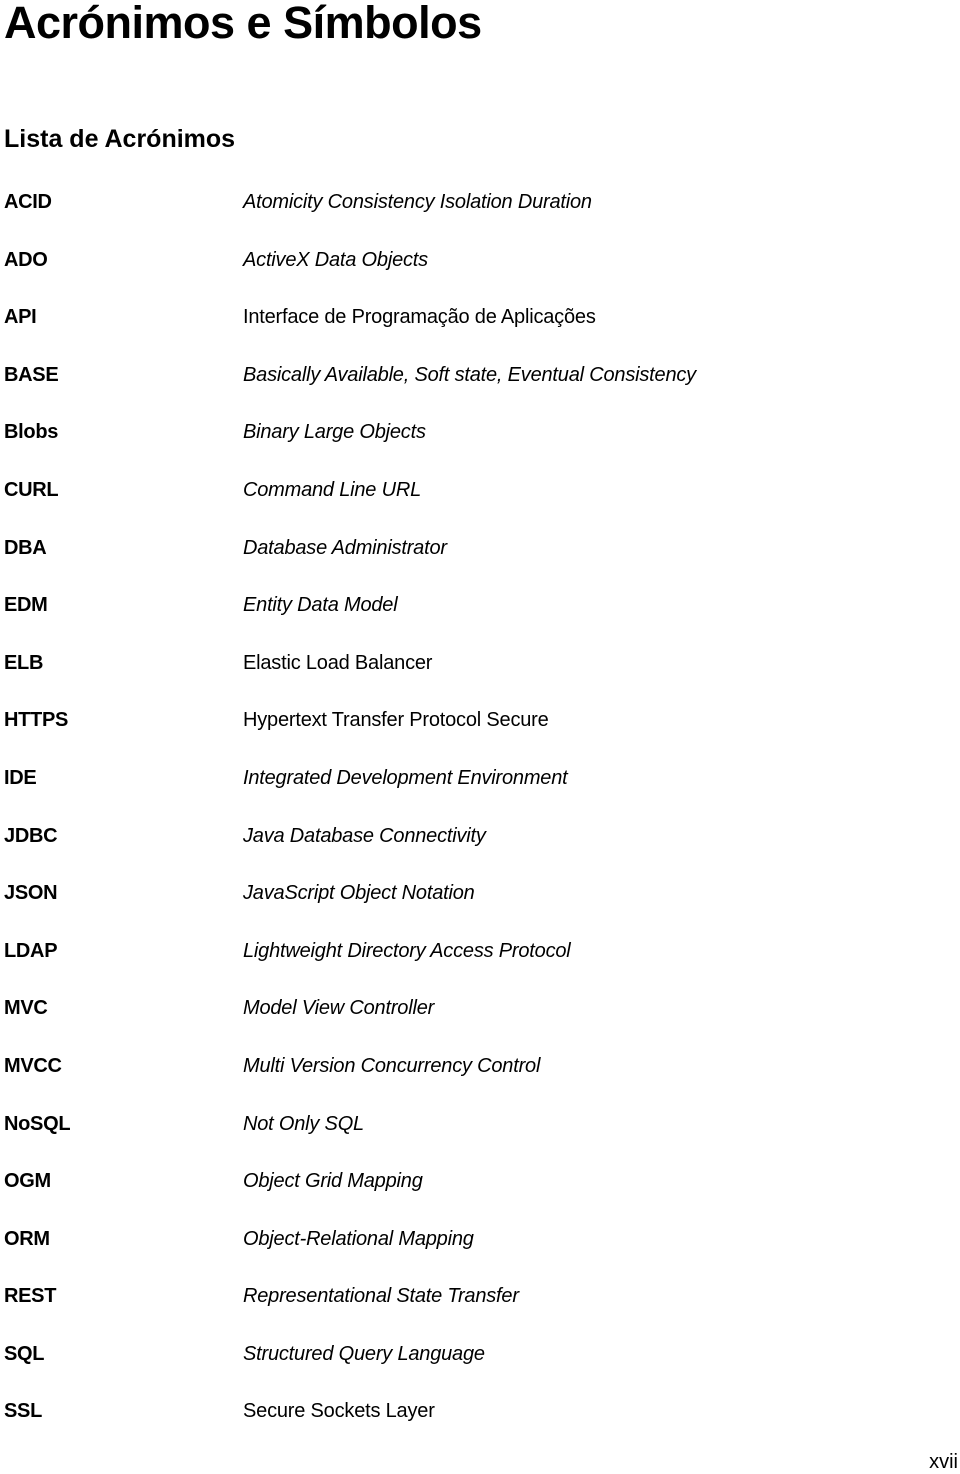  Describe the element at coordinates (480, 275) in the screenshot. I see `acronym-row: ADO ActiveX Data Objects` at that location.